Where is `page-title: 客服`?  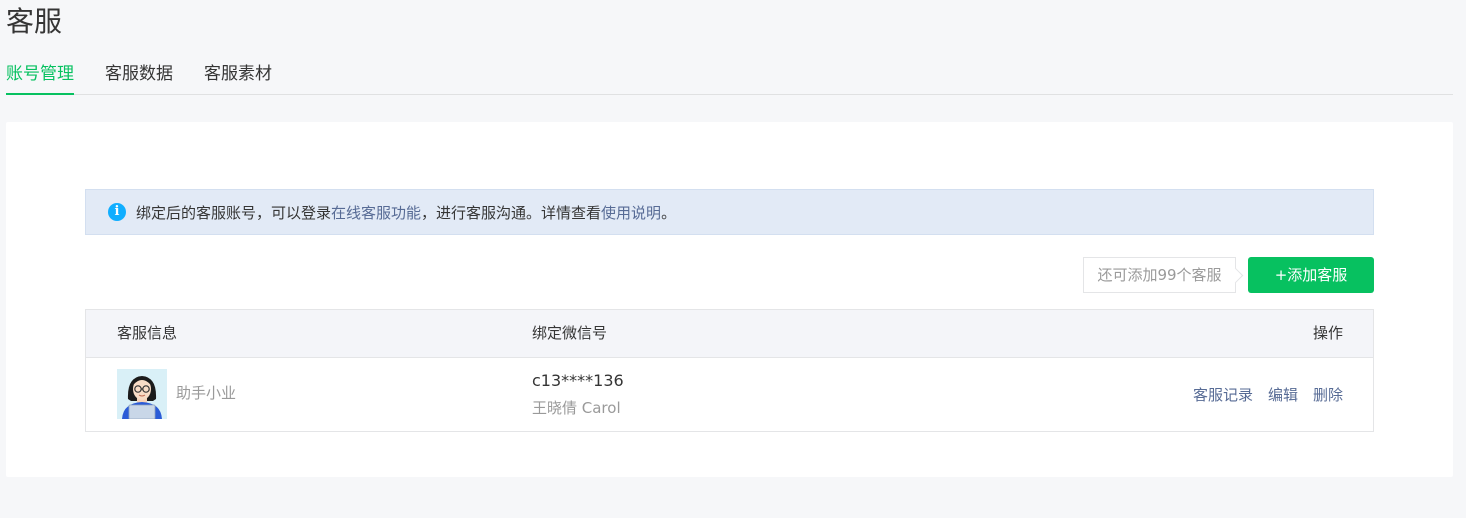 page-title: 客服 is located at coordinates (34, 21).